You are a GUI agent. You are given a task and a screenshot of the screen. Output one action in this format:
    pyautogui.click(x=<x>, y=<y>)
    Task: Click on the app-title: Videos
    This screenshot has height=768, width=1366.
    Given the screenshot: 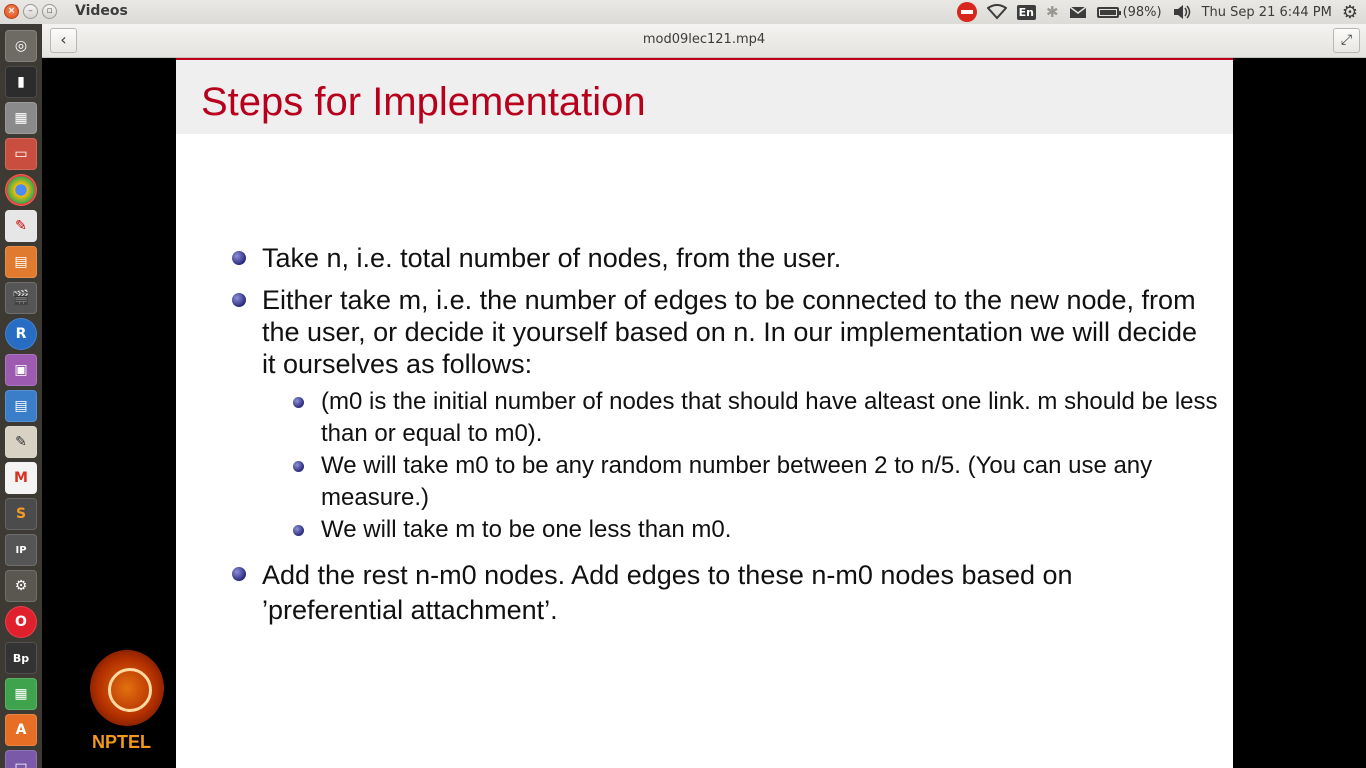 What is the action you would take?
    pyautogui.click(x=101, y=11)
    